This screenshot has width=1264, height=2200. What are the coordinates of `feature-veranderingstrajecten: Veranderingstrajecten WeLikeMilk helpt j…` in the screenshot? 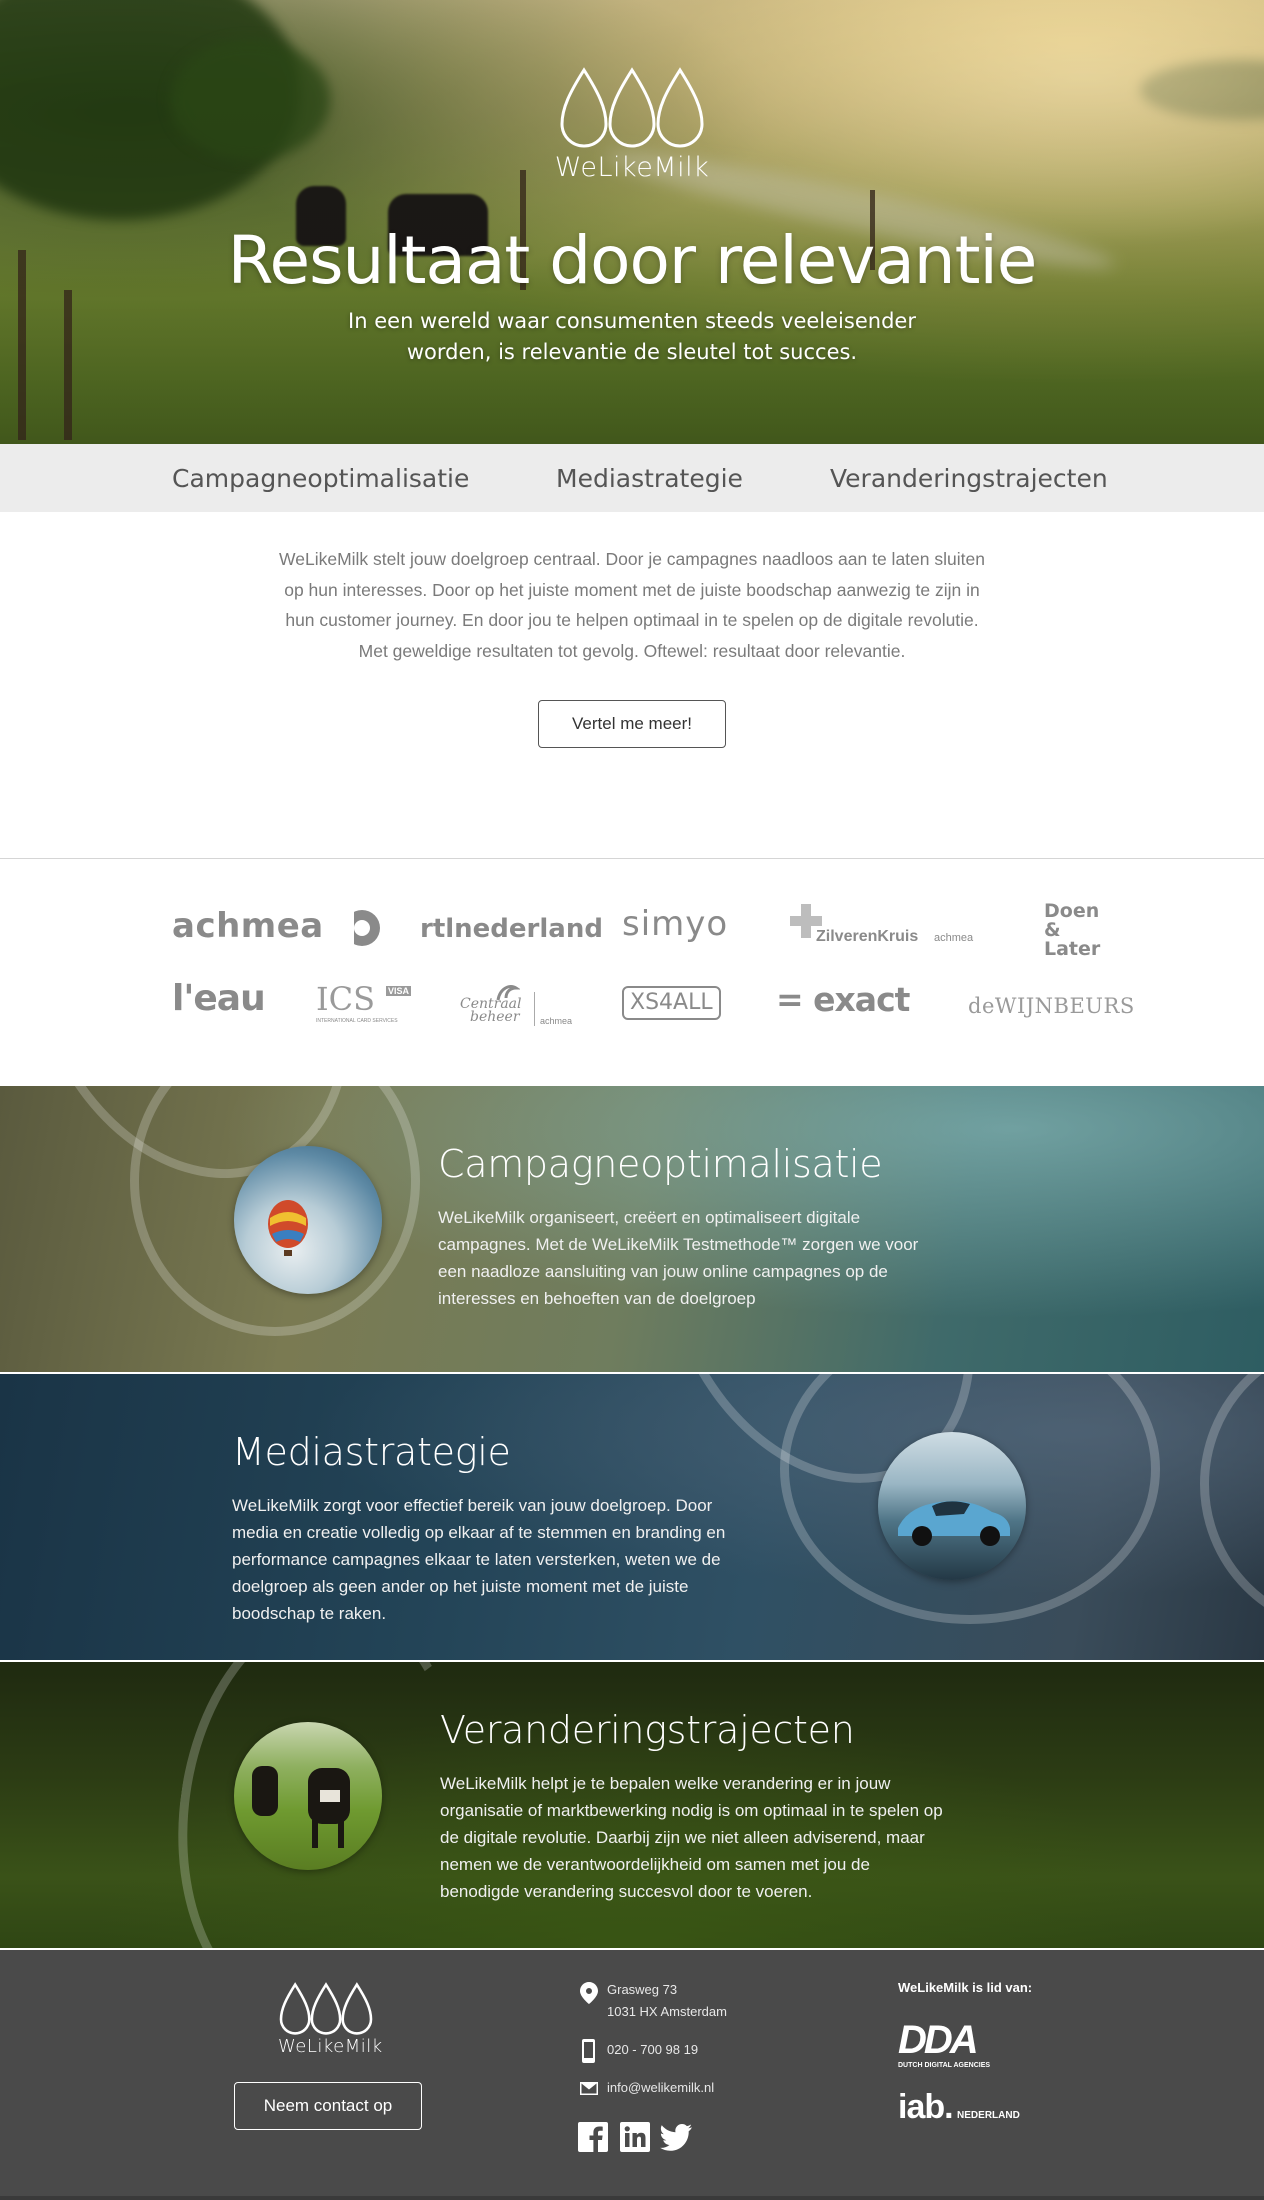 It's located at (632, 1805).